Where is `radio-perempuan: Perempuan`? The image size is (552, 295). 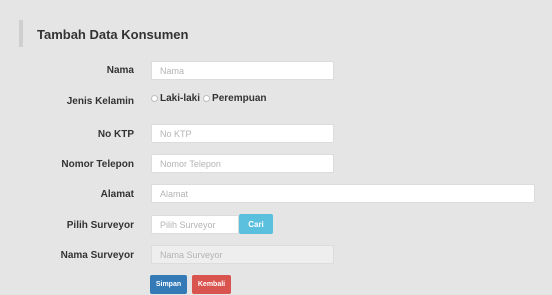 radio-perempuan: Perempuan is located at coordinates (235, 98).